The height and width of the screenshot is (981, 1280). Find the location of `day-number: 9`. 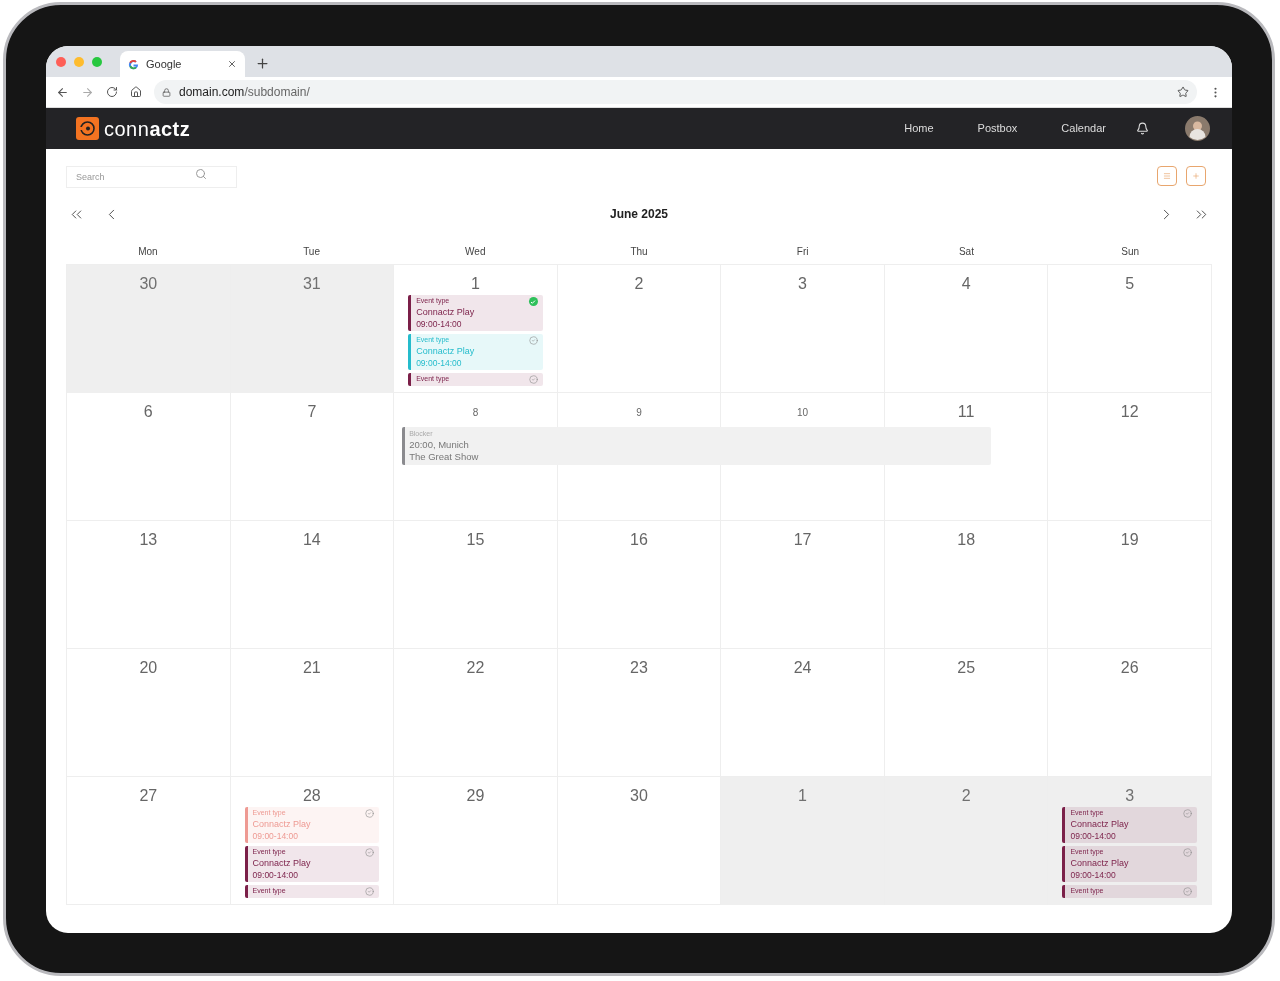

day-number: 9 is located at coordinates (639, 413).